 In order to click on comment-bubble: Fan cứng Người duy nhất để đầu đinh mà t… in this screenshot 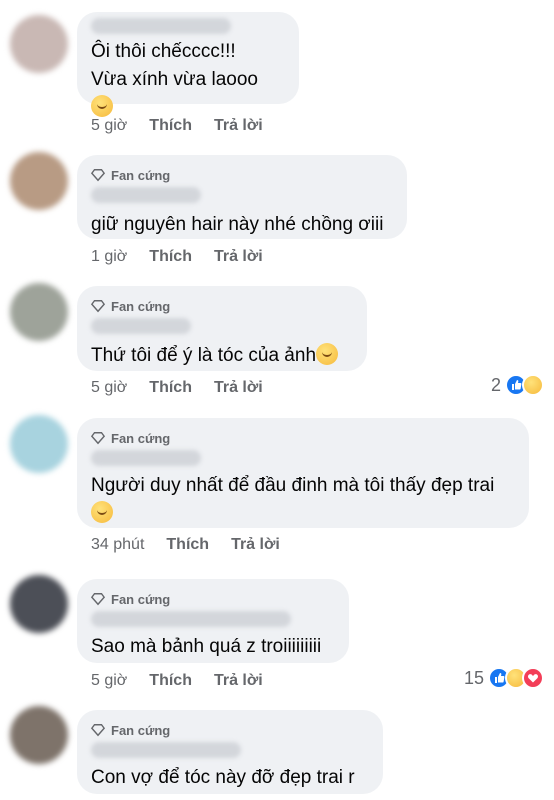, I will do `click(303, 473)`.